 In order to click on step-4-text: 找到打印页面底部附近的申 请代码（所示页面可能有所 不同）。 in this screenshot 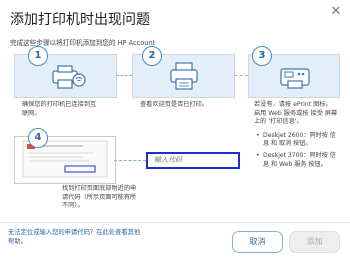, I will do `click(99, 197)`.